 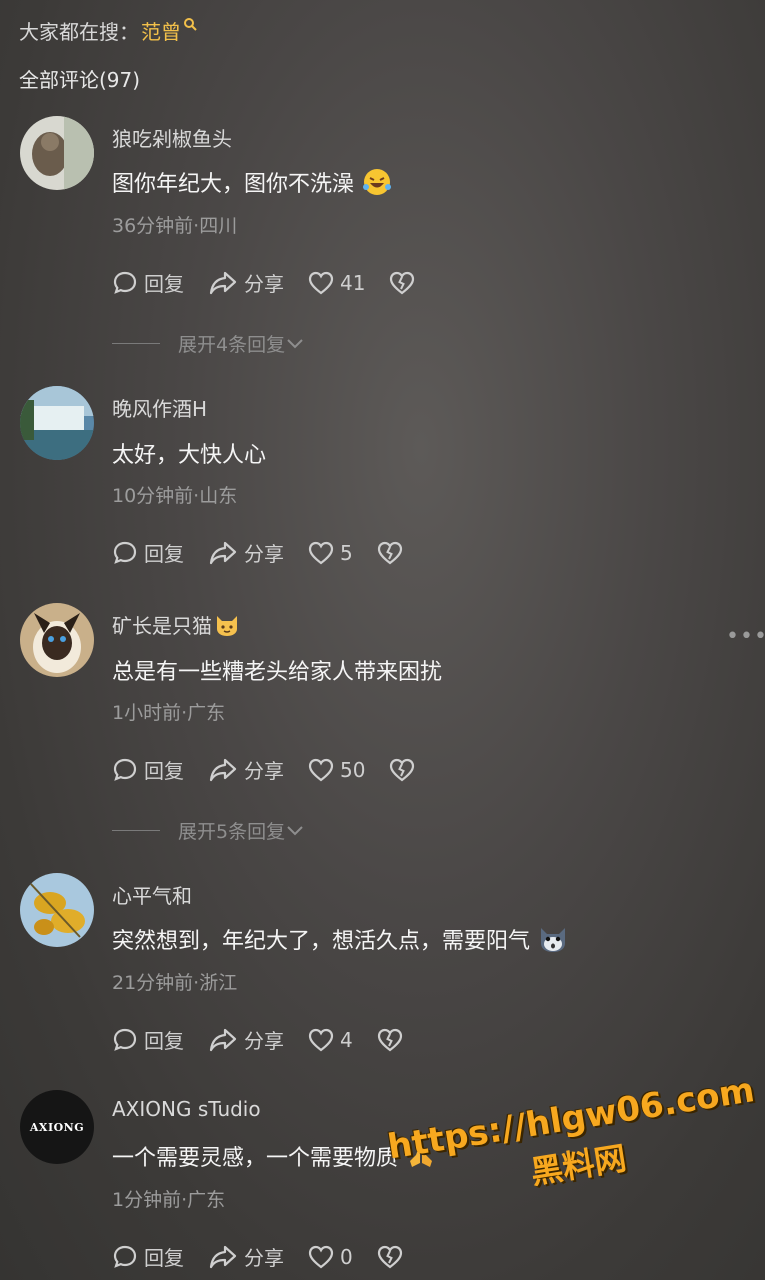 What do you see at coordinates (136, 343) in the screenshot?
I see `divider` at bounding box center [136, 343].